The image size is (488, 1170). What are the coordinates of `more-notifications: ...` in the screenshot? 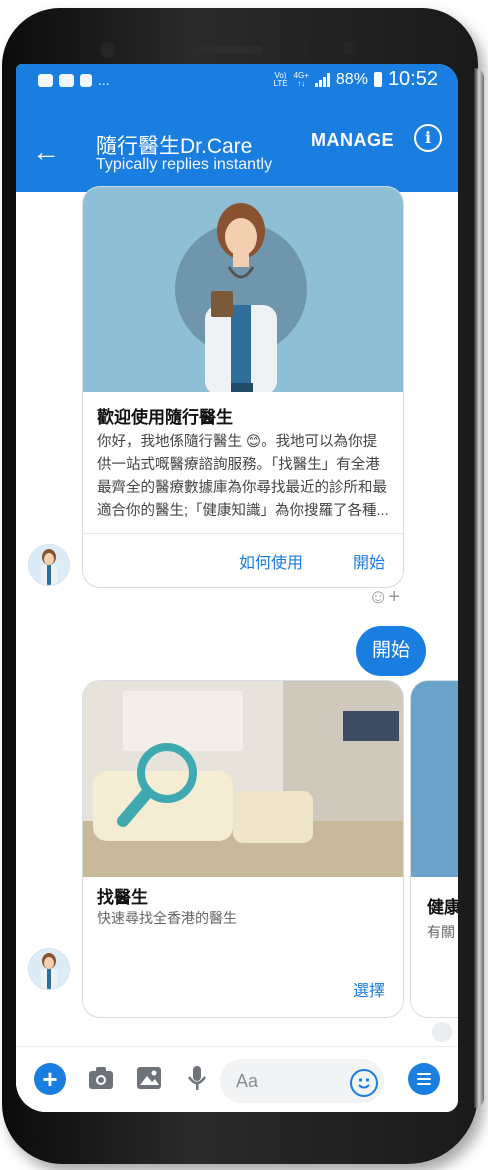 It's located at (104, 80).